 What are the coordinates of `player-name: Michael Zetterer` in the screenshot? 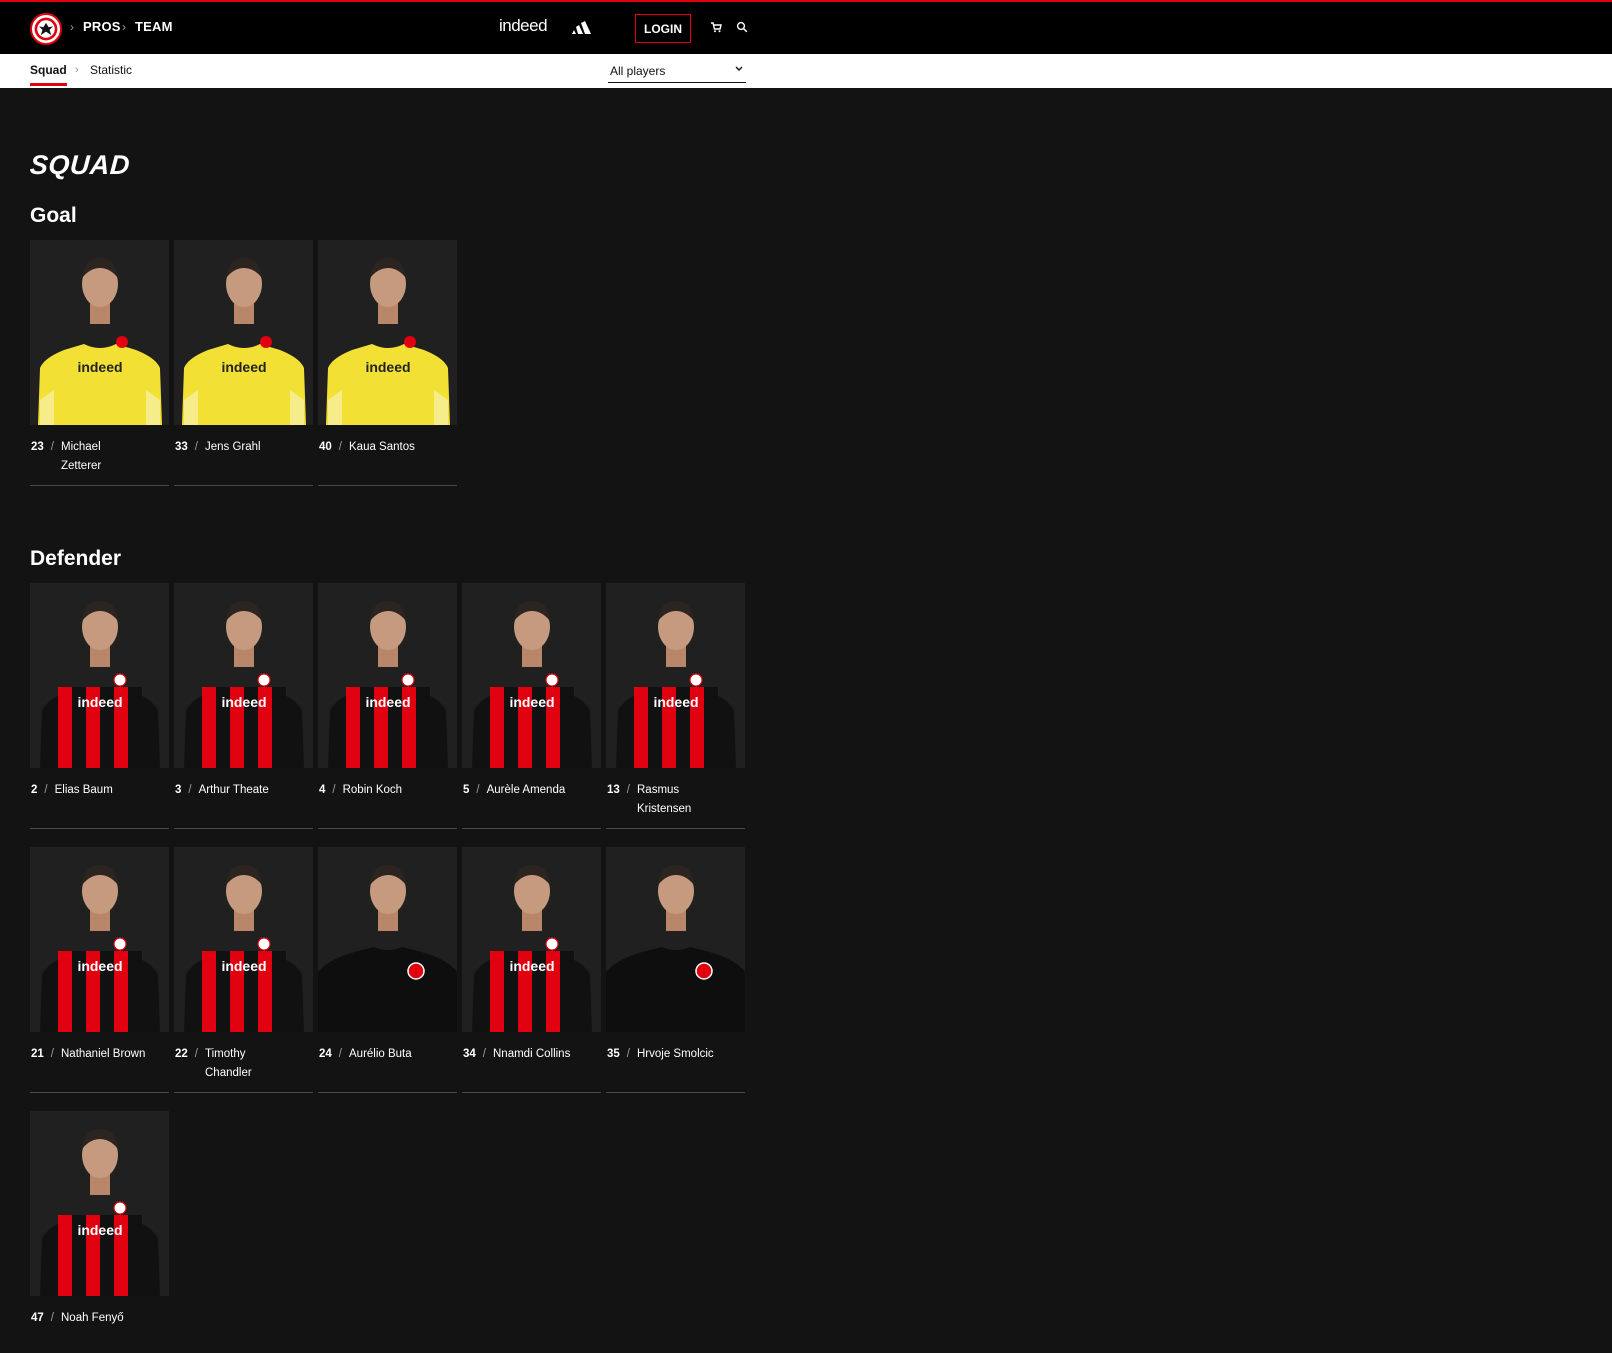 It's located at (81, 457).